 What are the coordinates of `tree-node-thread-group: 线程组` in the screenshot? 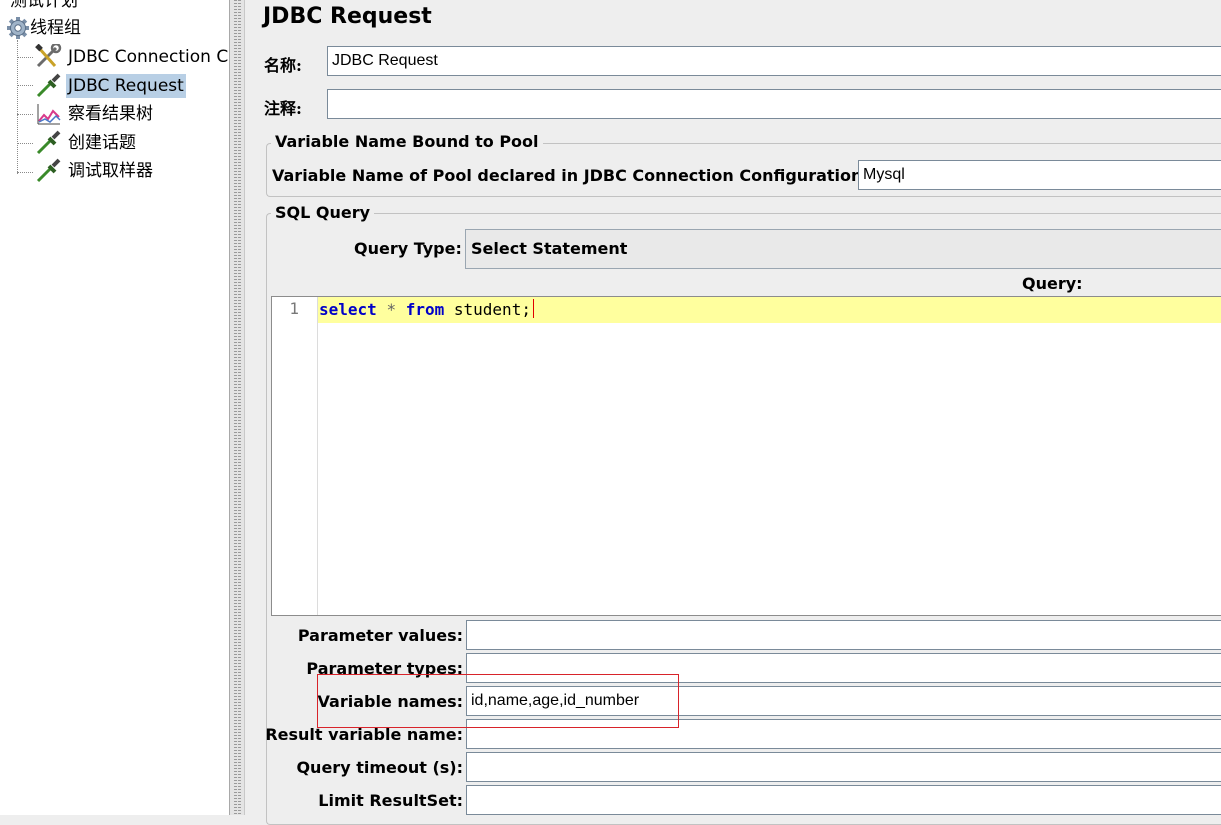 It's located at (43, 28).